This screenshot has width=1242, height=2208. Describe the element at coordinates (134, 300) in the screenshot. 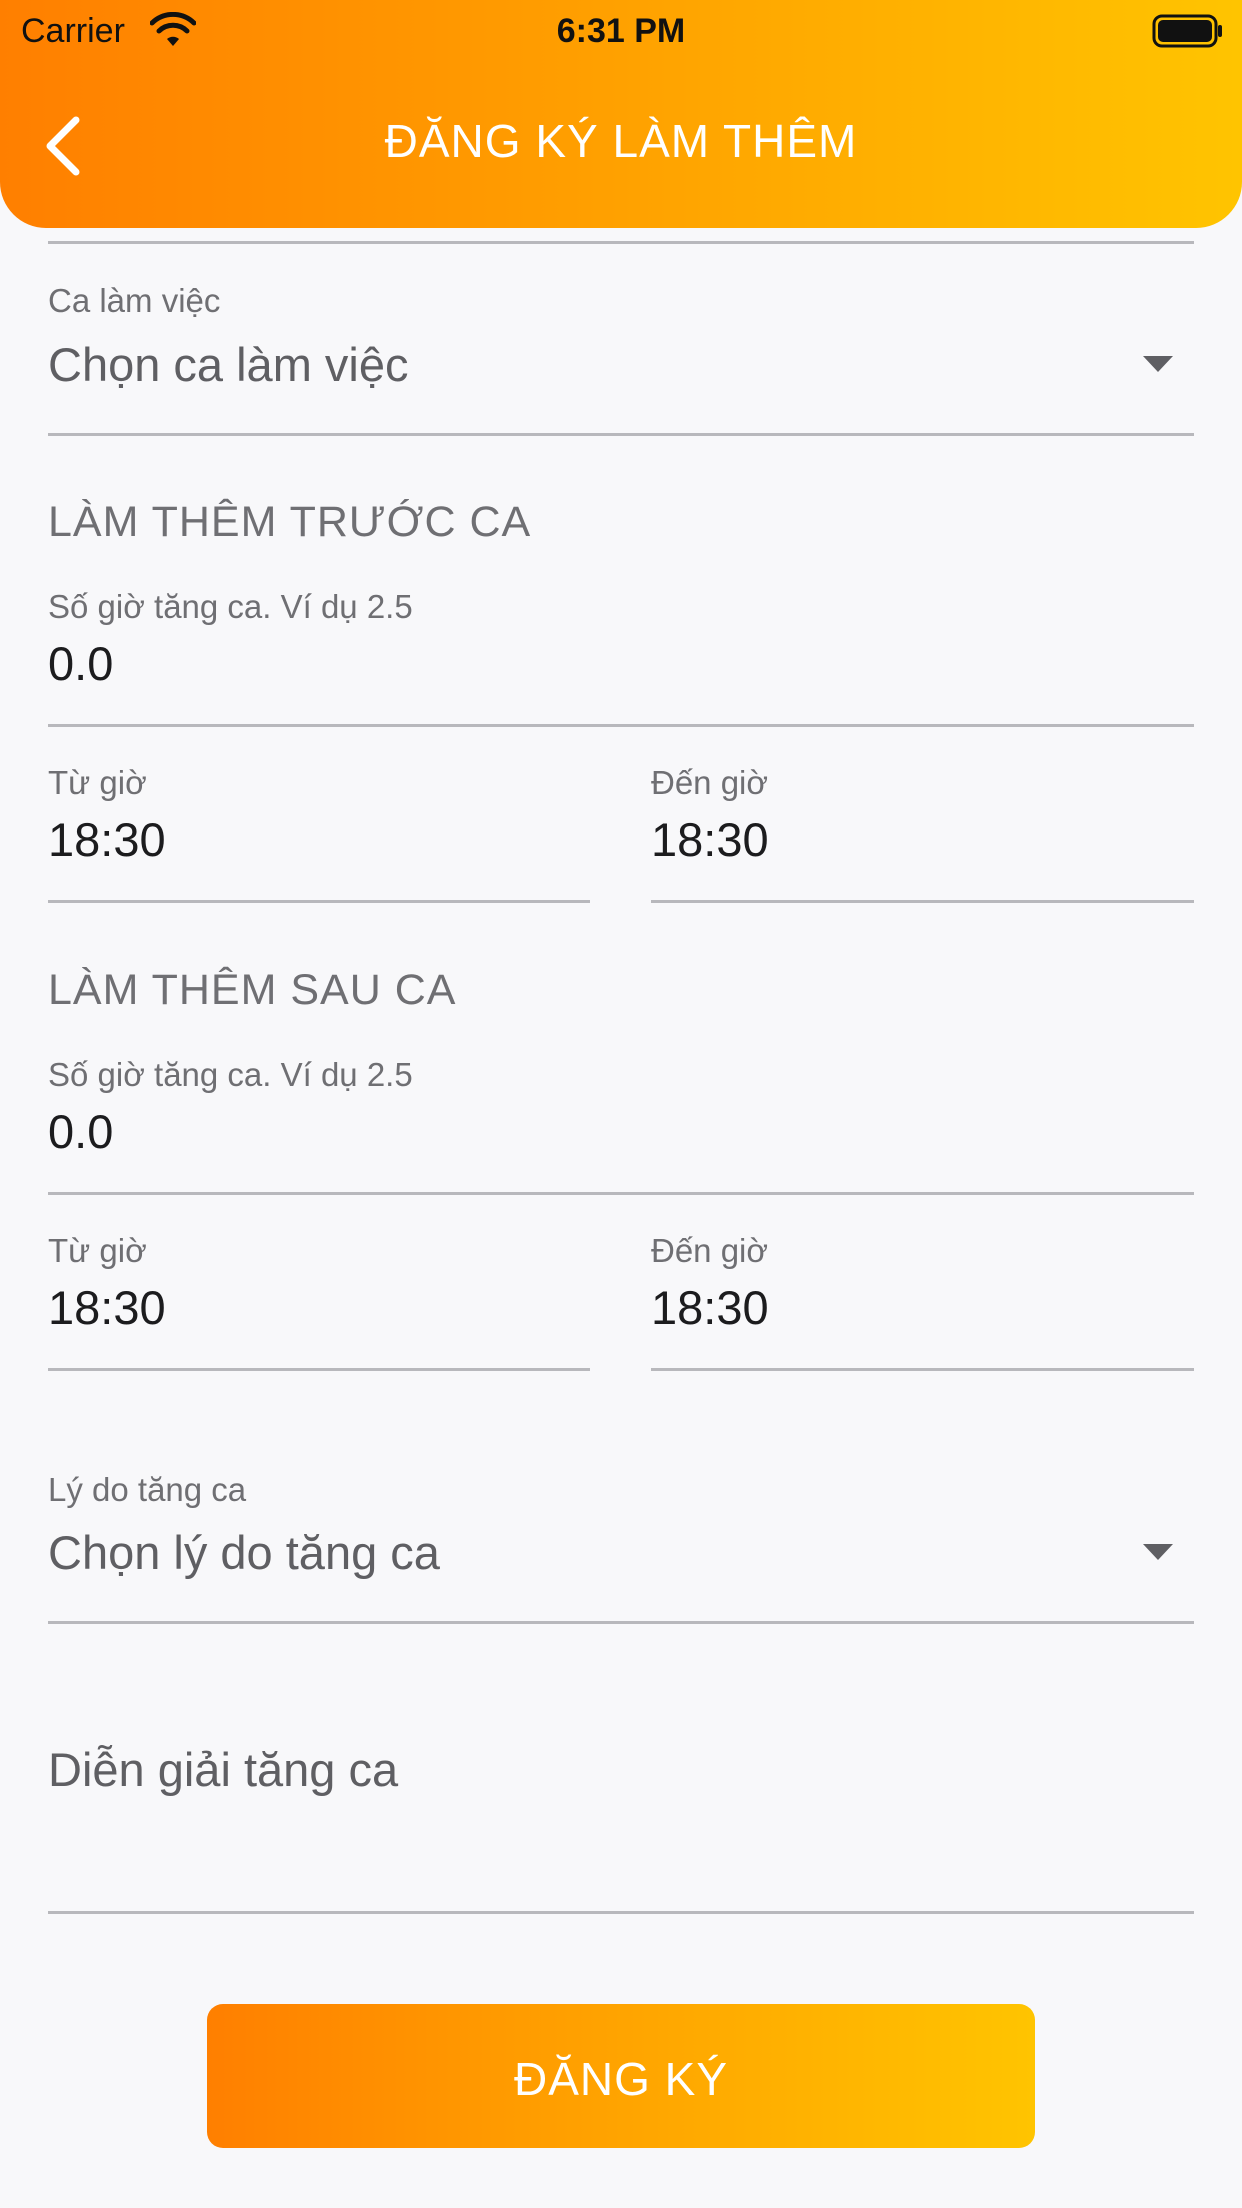

I see `shift-label: Ca làm việc` at that location.